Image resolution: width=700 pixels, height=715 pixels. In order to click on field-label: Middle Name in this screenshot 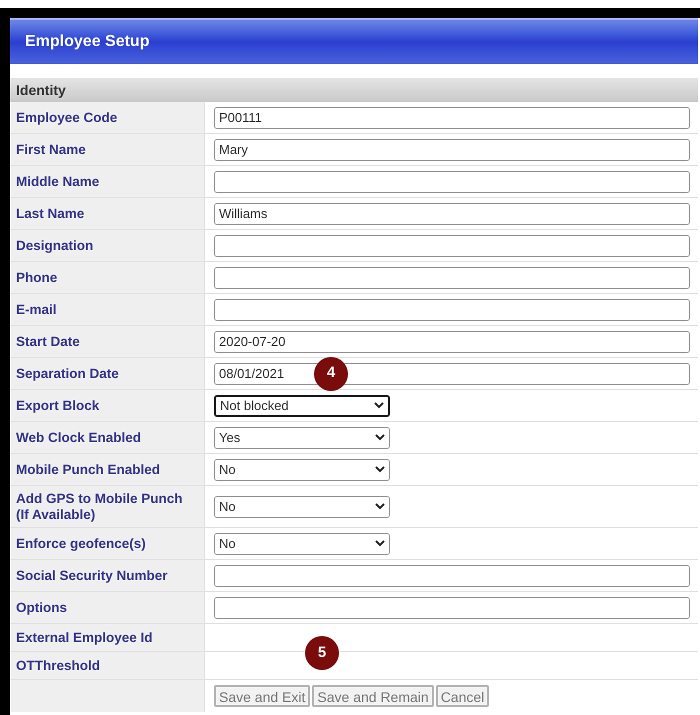, I will do `click(58, 182)`.